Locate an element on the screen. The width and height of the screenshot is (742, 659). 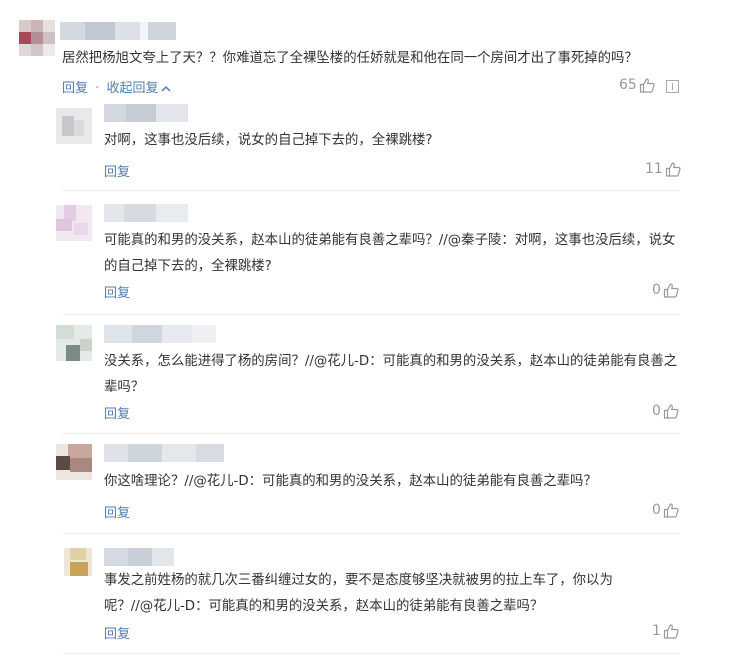
reply-text: 对啊，这事也没后续，说女的自己掉下去的，全裸跳楼? is located at coordinates (268, 140).